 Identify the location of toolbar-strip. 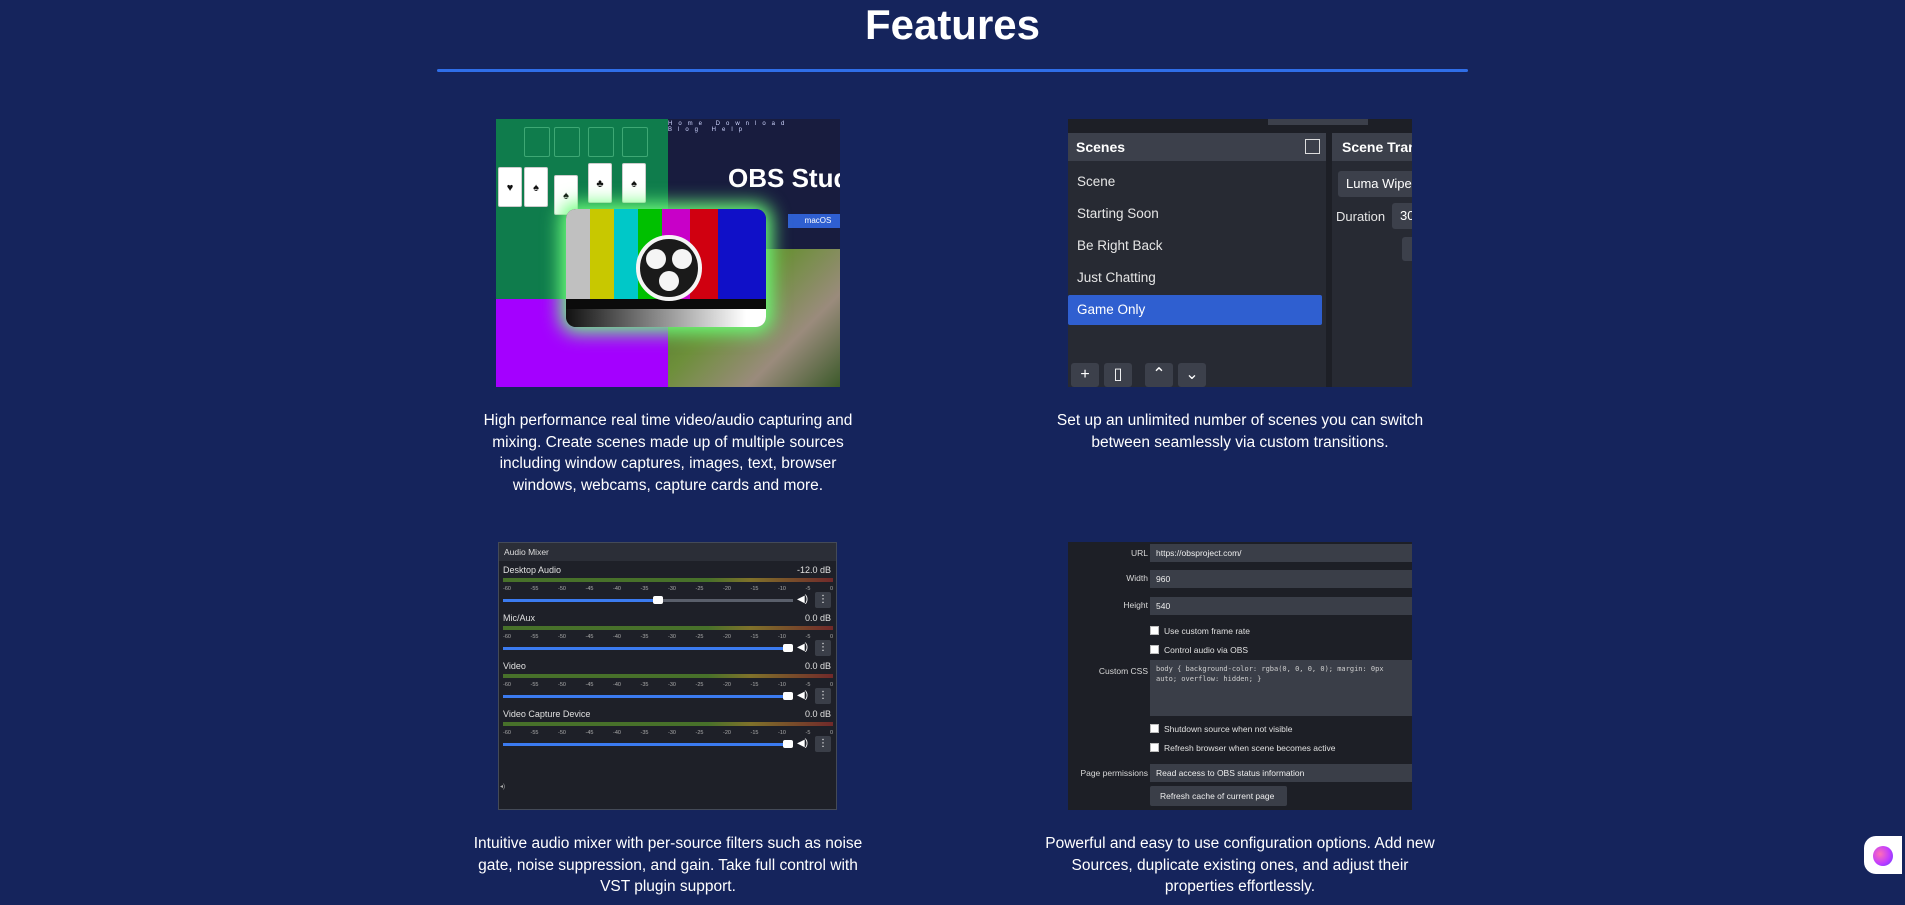
(1318, 122).